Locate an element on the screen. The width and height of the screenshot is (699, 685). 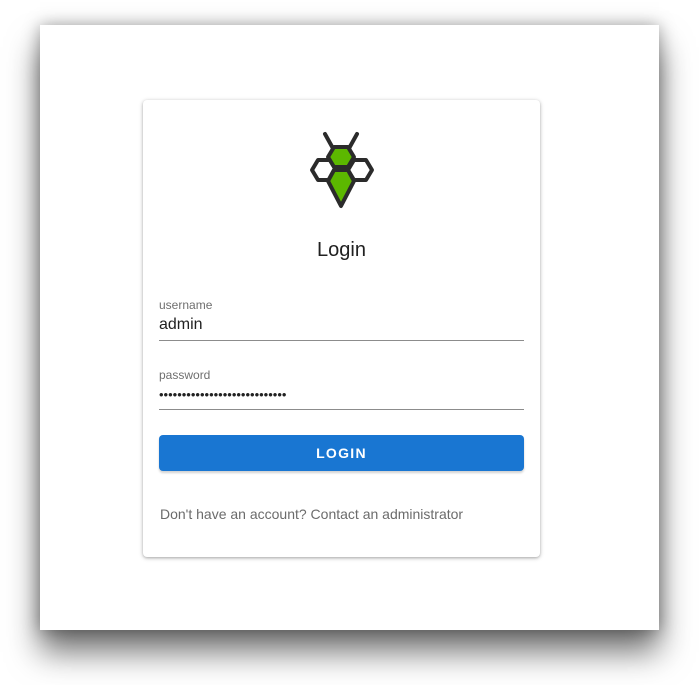
password-input is located at coordinates (341, 396).